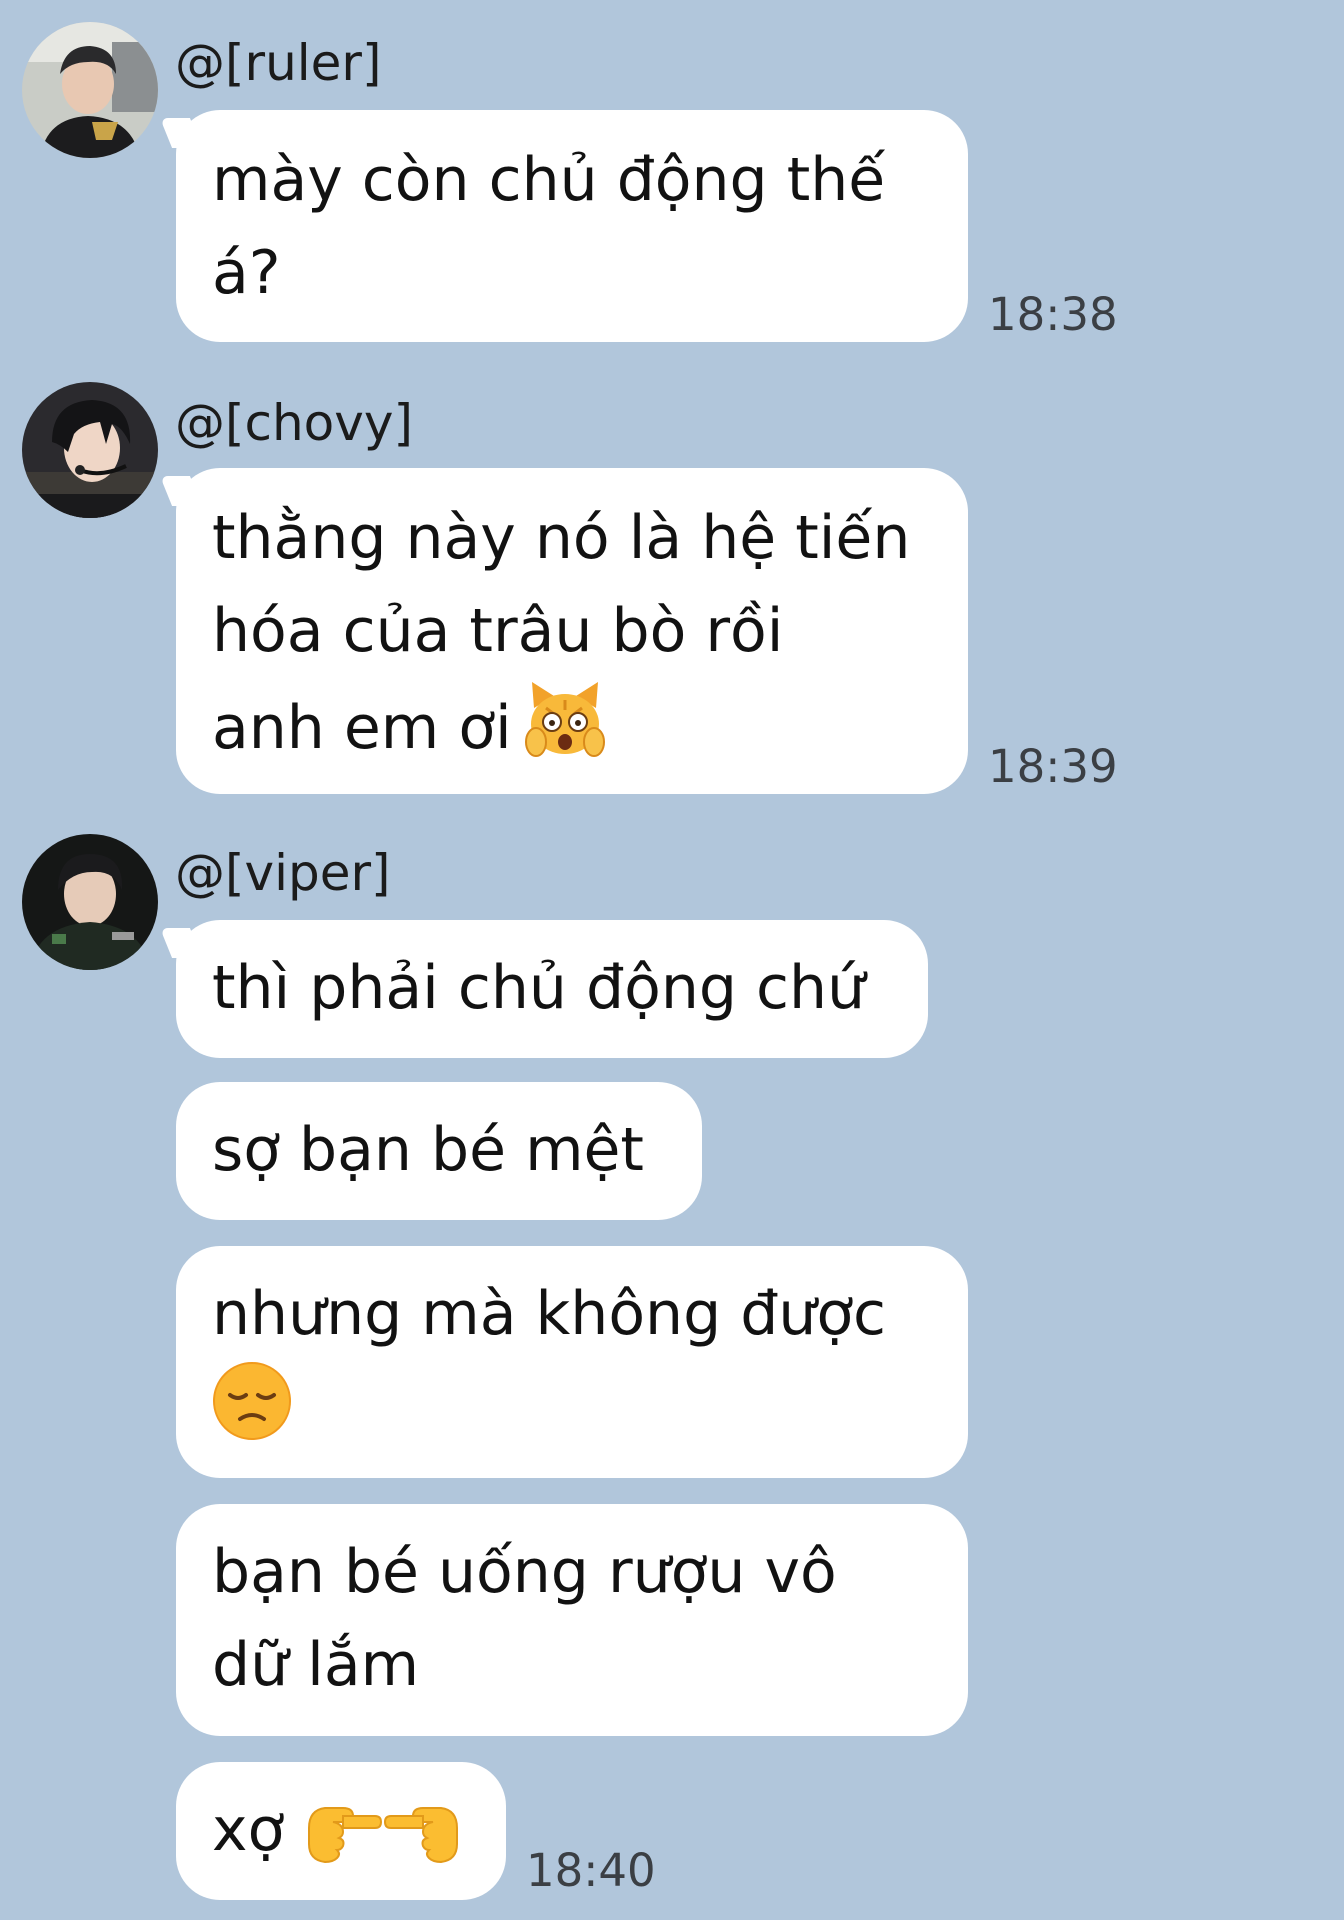  What do you see at coordinates (561, 538) in the screenshot?
I see `message-text: thằng này nó là hệ tiến` at bounding box center [561, 538].